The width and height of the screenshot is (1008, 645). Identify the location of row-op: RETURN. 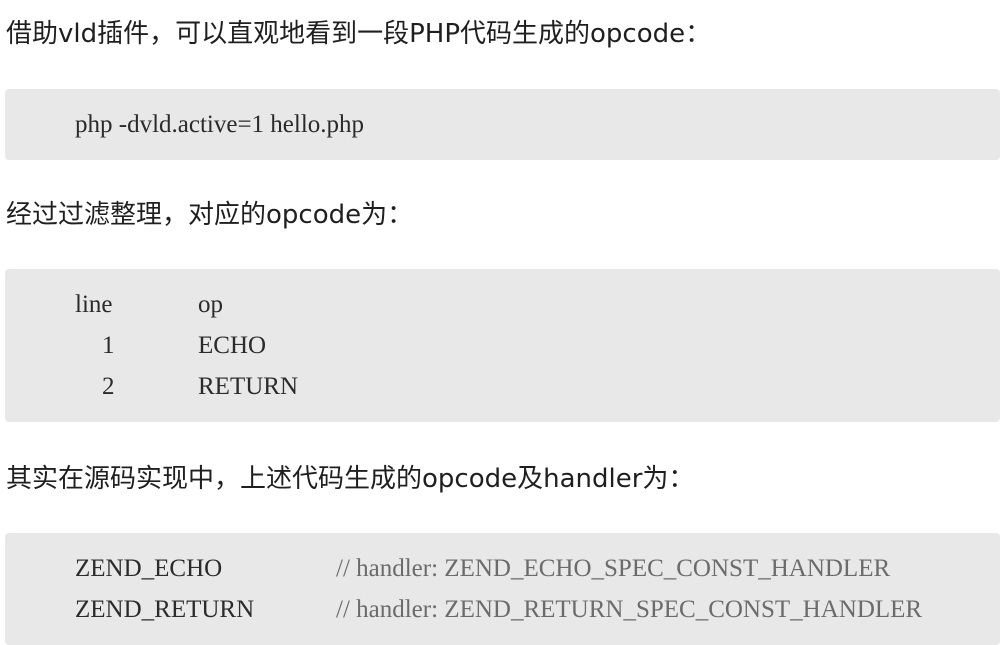
(248, 386).